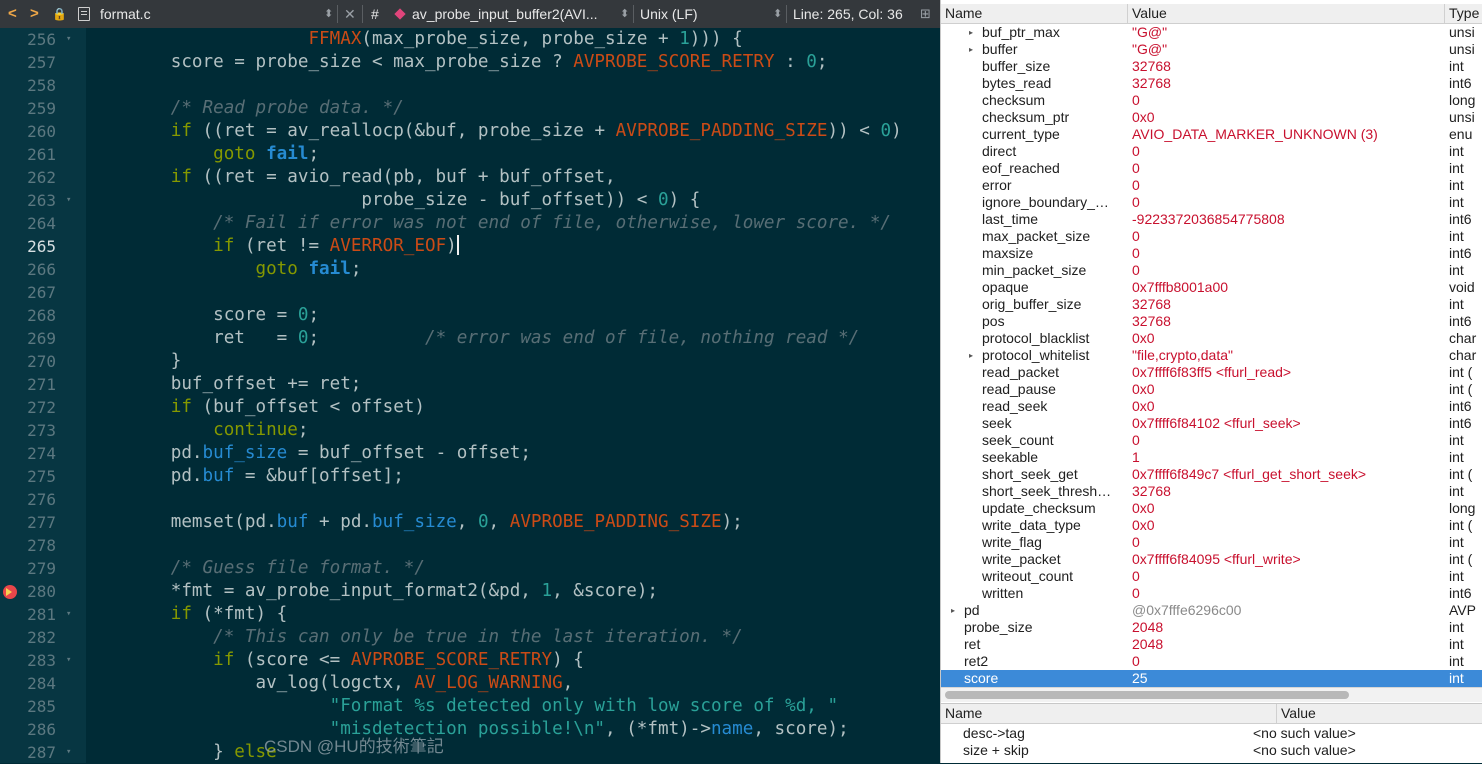 The width and height of the screenshot is (1482, 764). What do you see at coordinates (43, 476) in the screenshot?
I see `line-number: 275` at bounding box center [43, 476].